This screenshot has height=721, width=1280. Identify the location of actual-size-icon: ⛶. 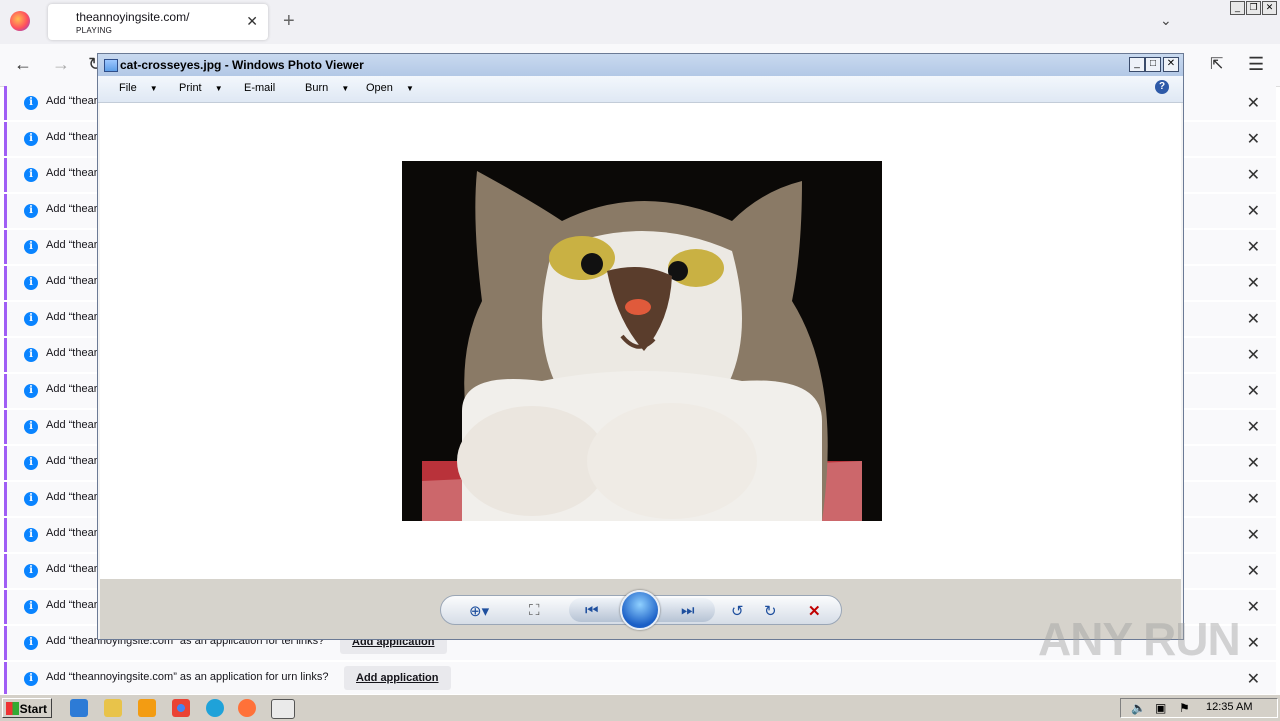
(534, 610).